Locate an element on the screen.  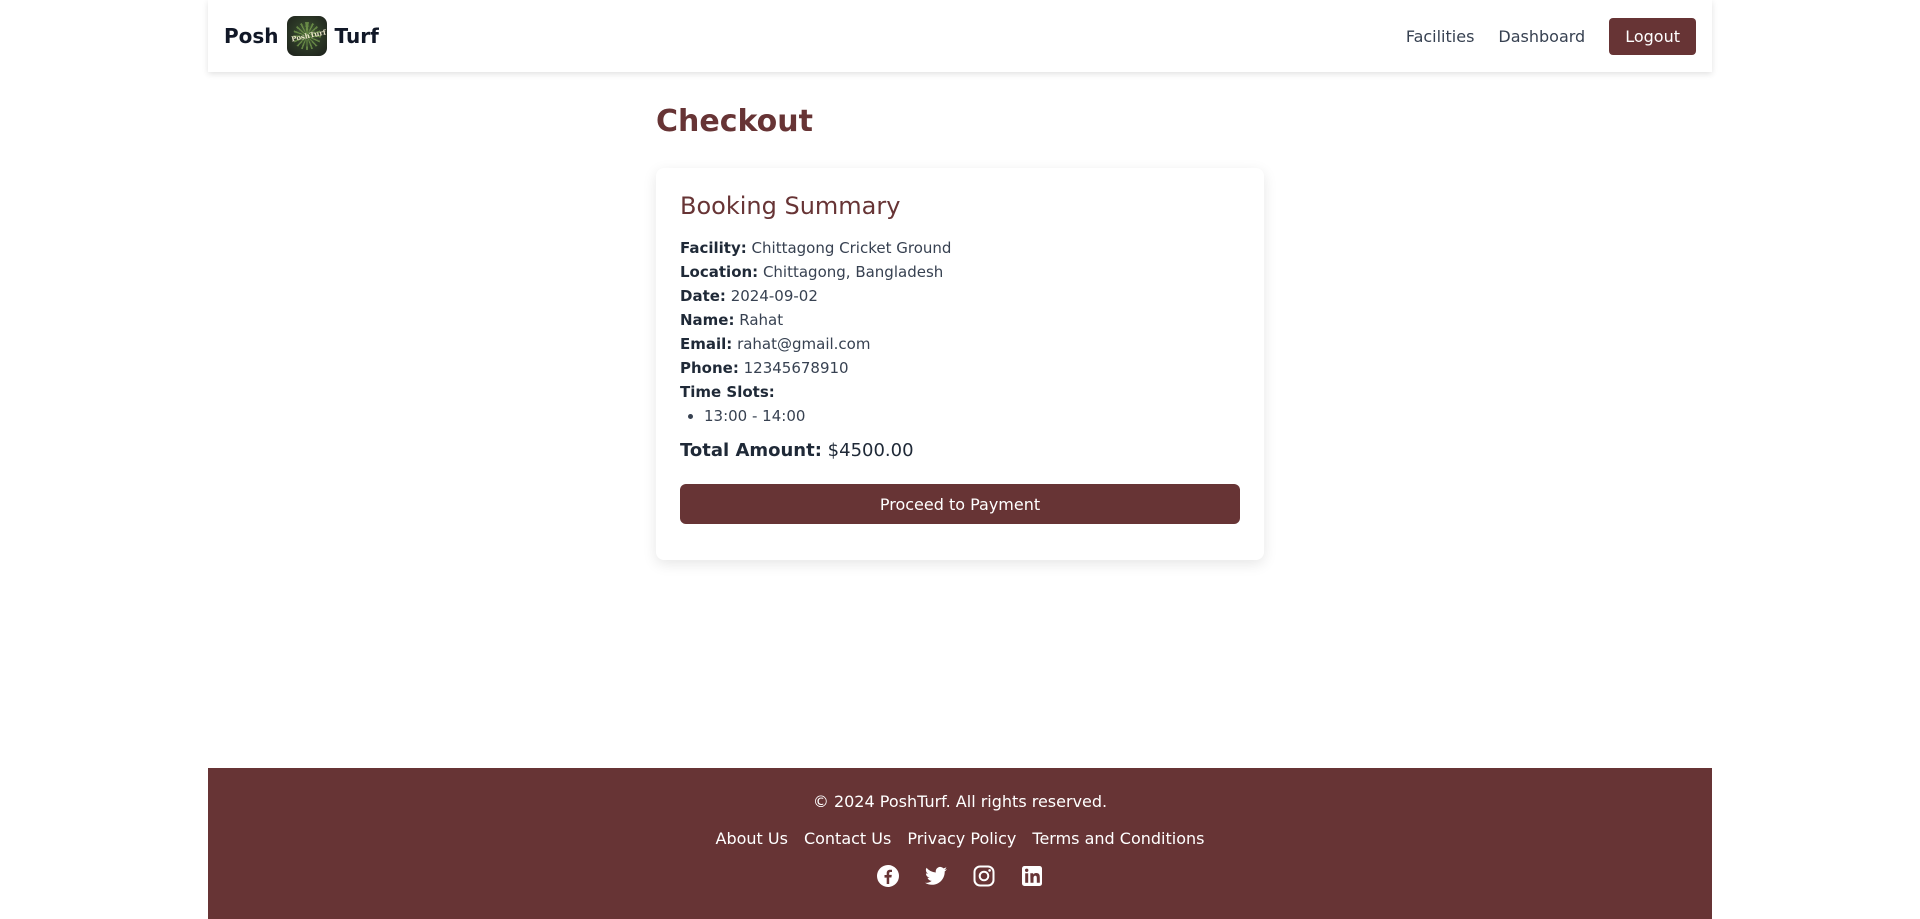
time-slots-list: 13:00 - 14:00 is located at coordinates (960, 416).